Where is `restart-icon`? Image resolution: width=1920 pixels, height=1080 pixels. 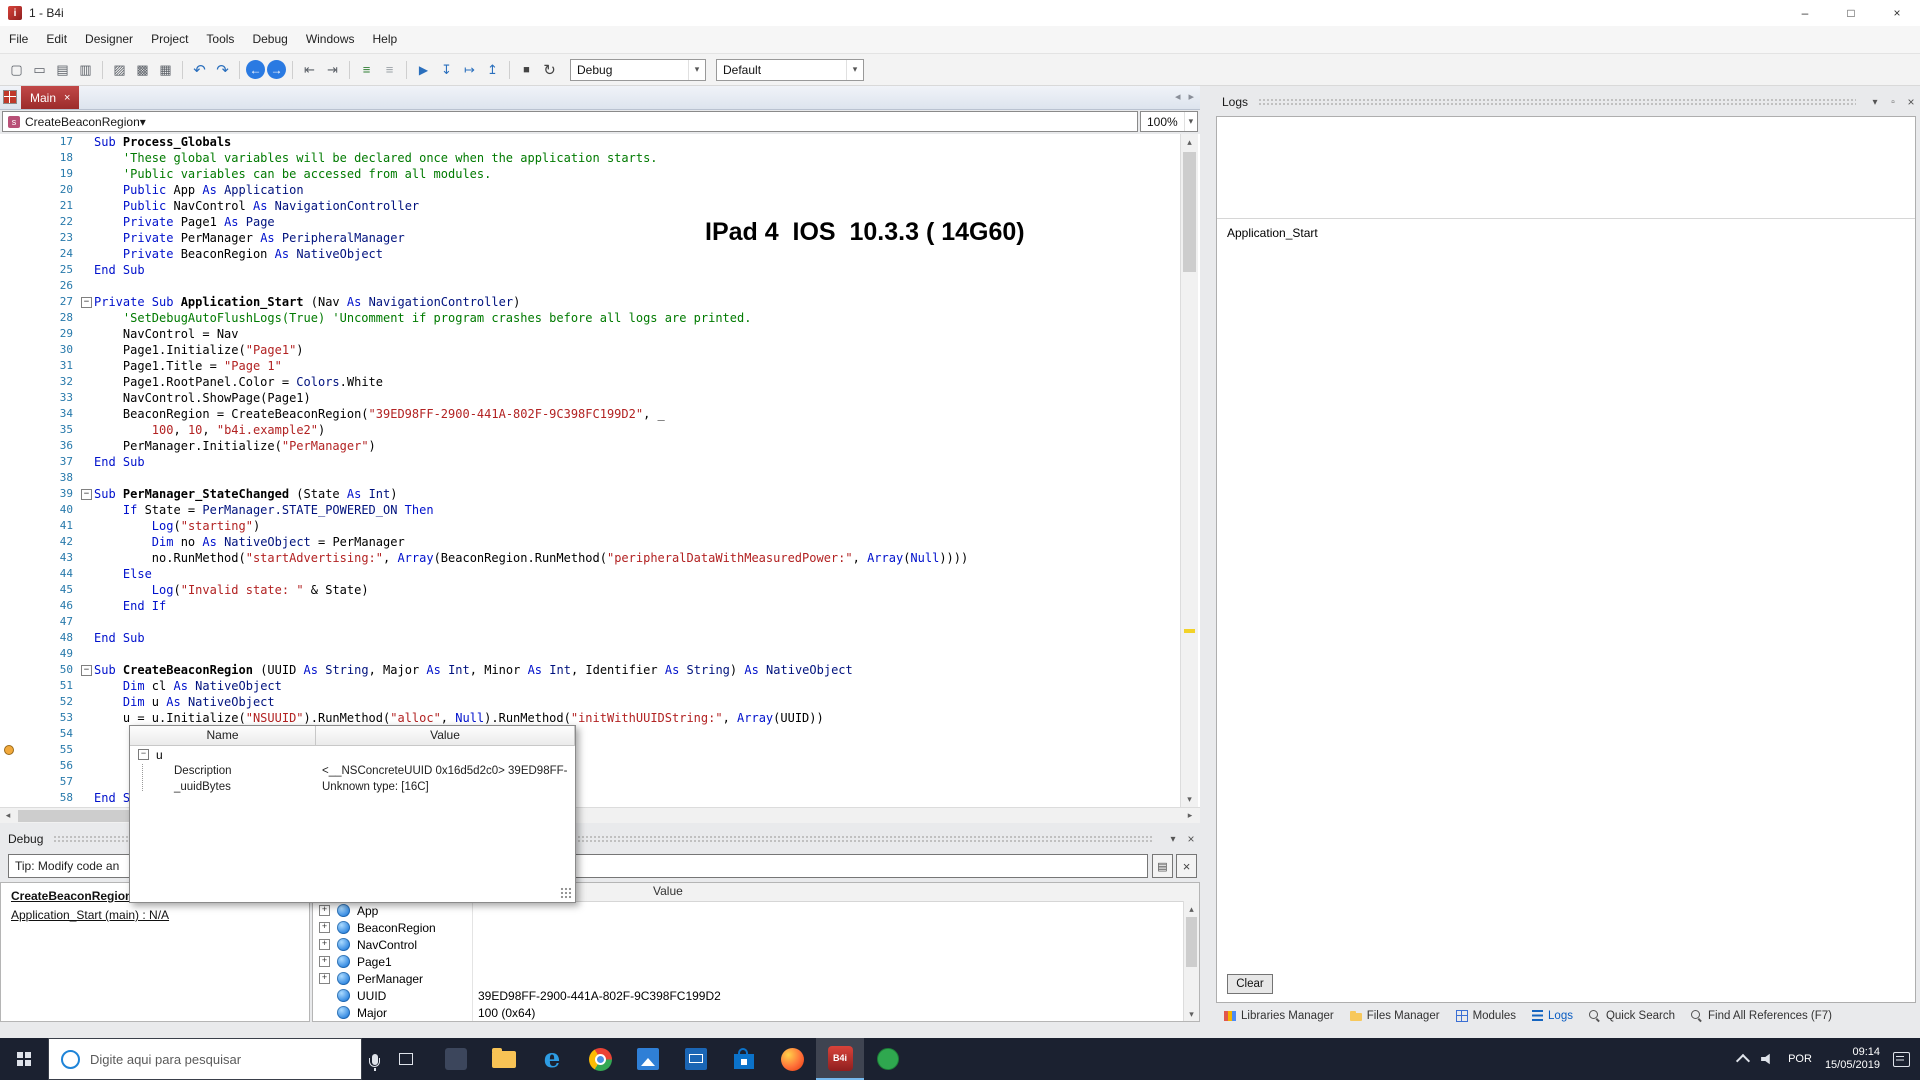 restart-icon is located at coordinates (549, 69).